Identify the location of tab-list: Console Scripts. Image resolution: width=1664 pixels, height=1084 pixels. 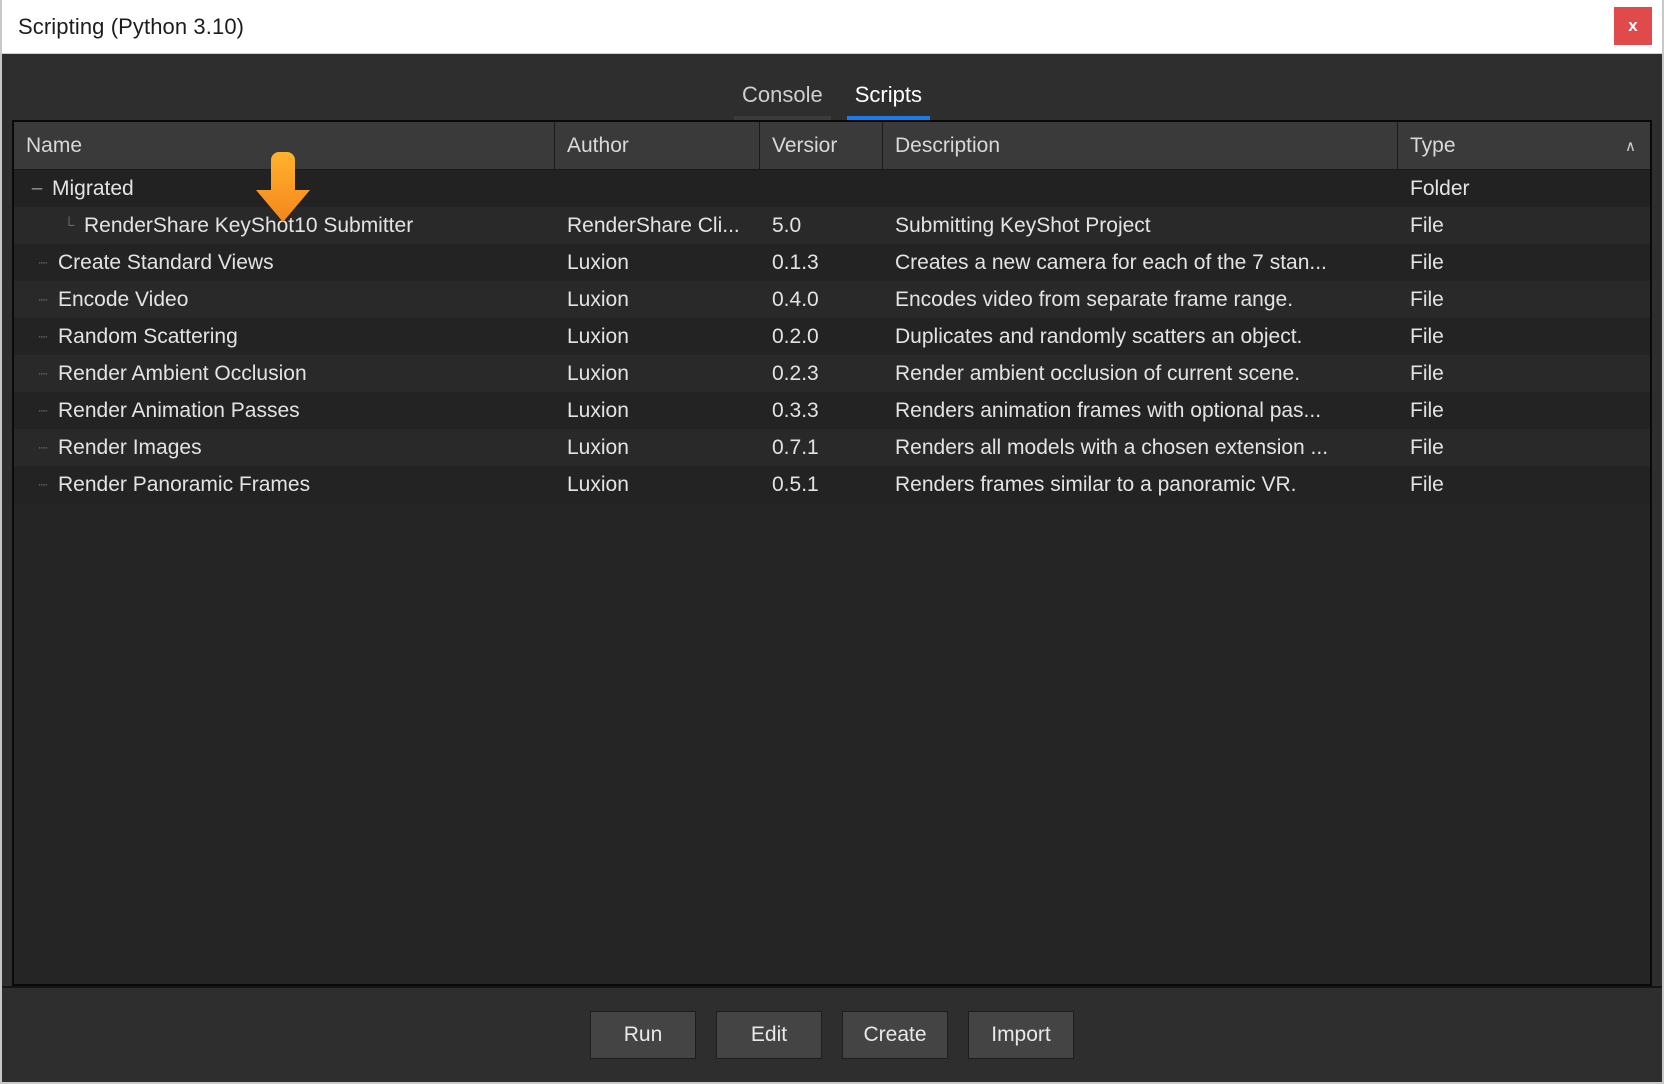
(832, 101).